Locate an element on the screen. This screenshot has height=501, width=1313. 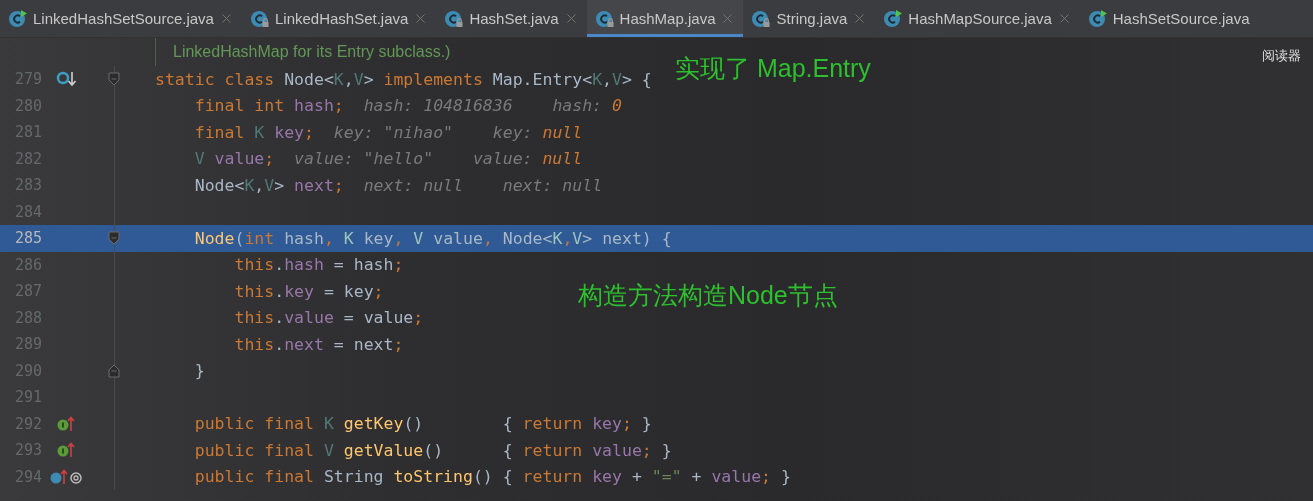
code-line: } is located at coordinates (199, 371).